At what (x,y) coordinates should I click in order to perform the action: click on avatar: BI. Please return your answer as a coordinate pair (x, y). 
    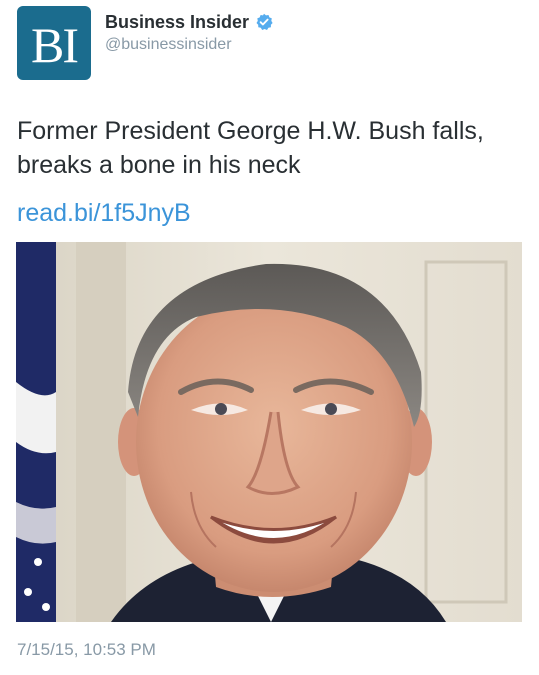
    Looking at the image, I should click on (54, 43).